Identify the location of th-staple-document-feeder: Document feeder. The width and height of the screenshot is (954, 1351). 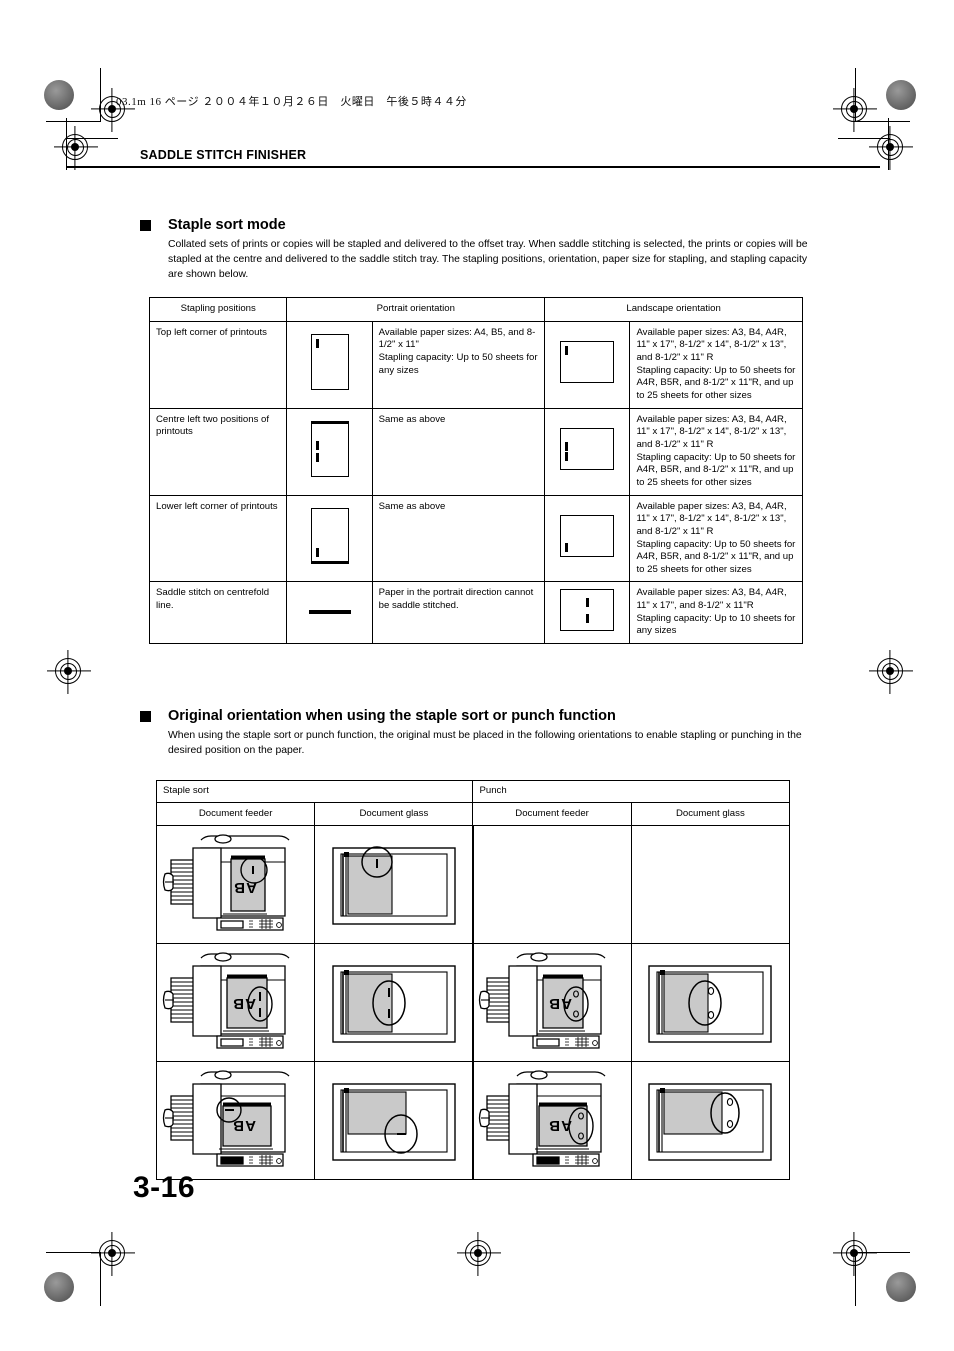
(235, 814).